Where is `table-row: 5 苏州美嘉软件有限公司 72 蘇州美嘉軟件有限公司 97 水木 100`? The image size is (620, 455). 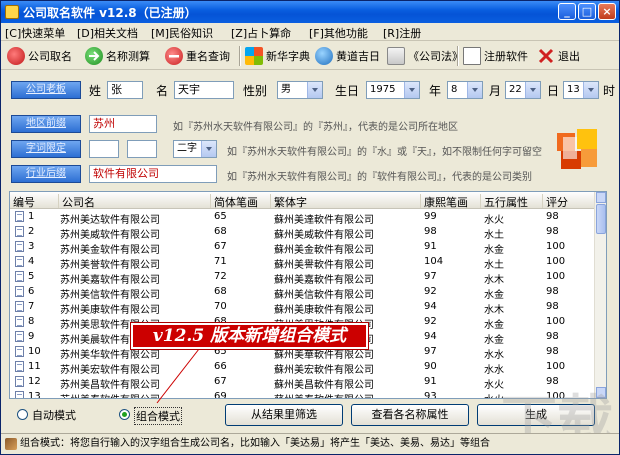 table-row: 5 苏州美嘉软件有限公司 72 蘇州美嘉軟件有限公司 97 水木 100 is located at coordinates (303, 278).